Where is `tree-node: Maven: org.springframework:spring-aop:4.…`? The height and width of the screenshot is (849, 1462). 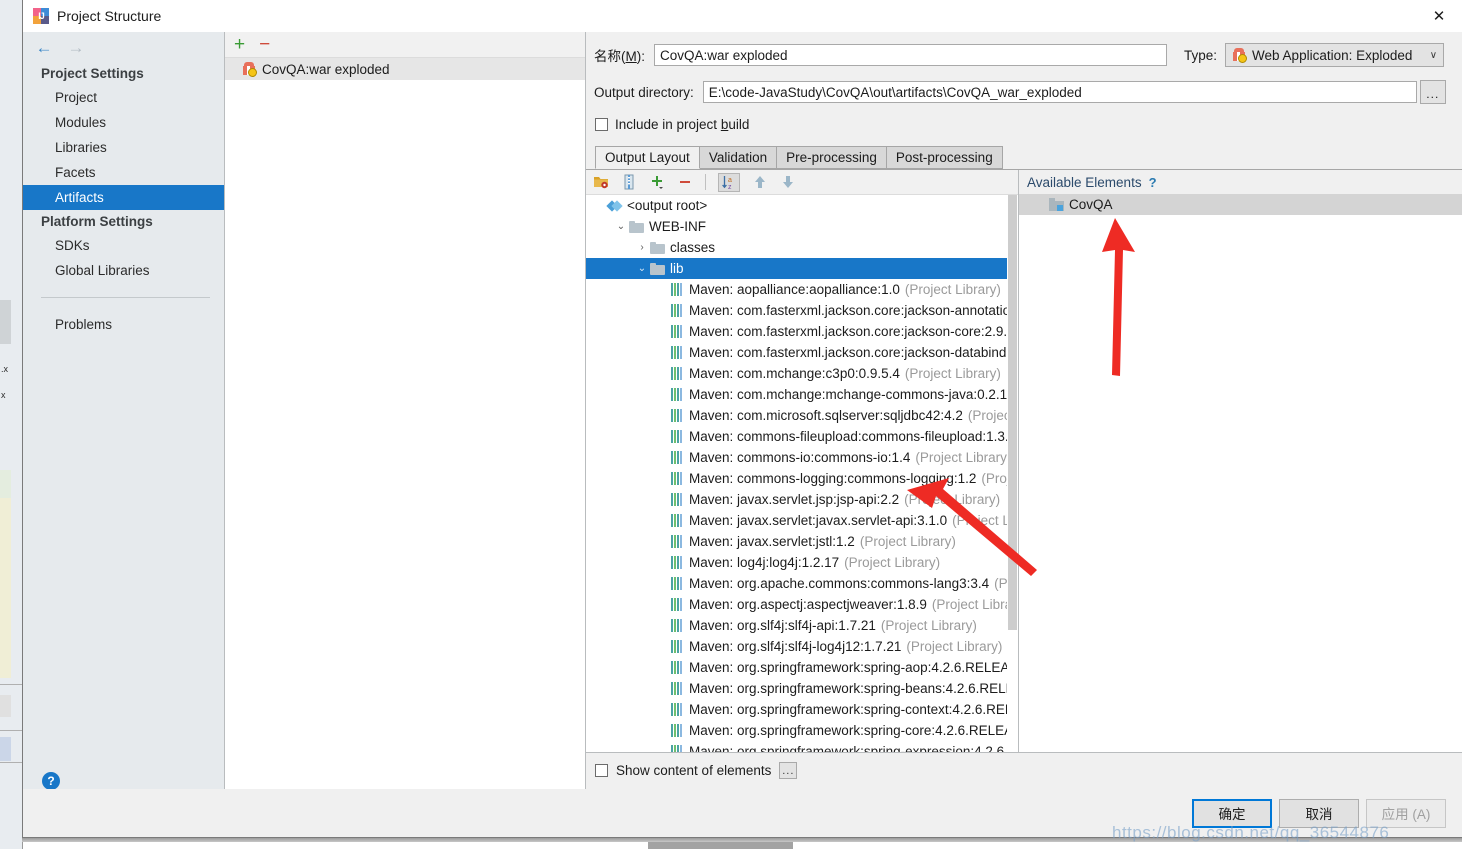
tree-node: Maven: org.springframework:spring-aop:4.… is located at coordinates (802, 667).